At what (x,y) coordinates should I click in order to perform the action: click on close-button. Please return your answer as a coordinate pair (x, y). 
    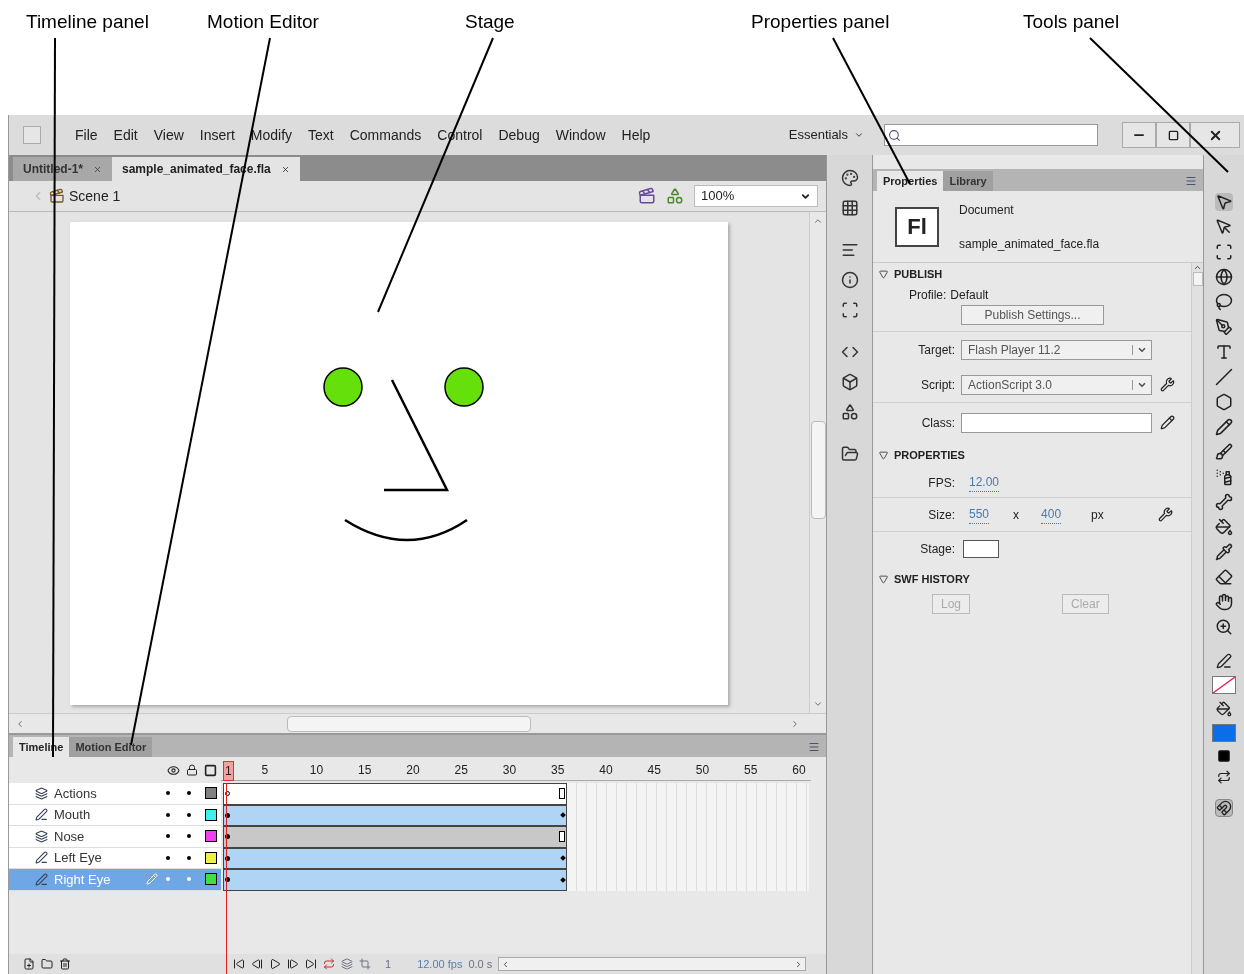
    Looking at the image, I should click on (1215, 135).